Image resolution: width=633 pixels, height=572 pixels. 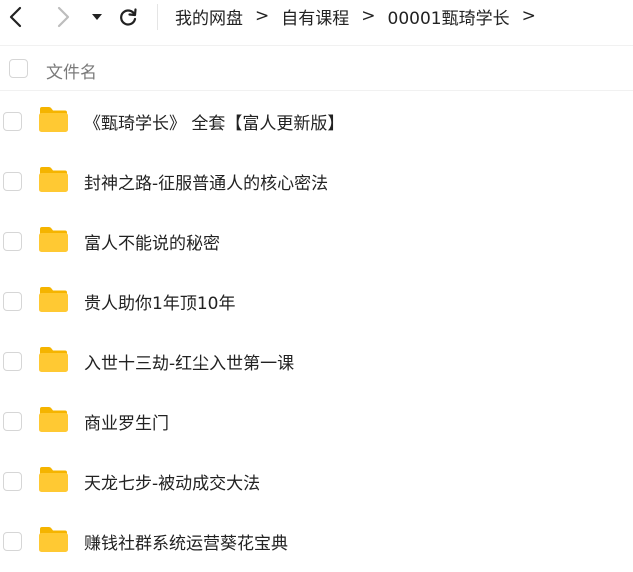 I want to click on forward-button, so click(x=63, y=17).